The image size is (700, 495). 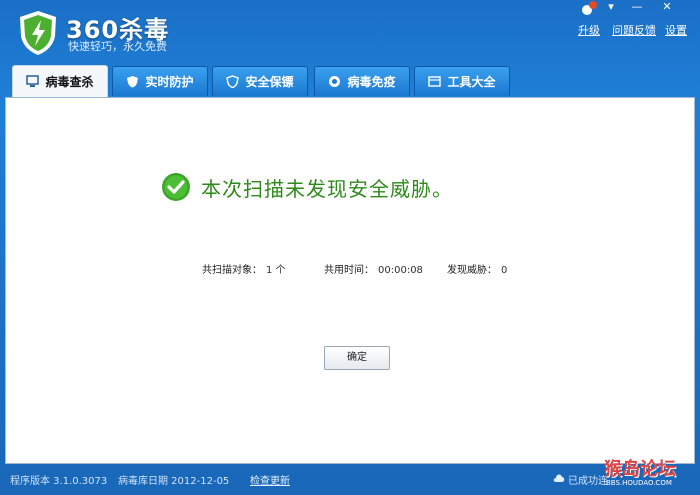 What do you see at coordinates (589, 30) in the screenshot?
I see `upgrade-link: 升级` at bounding box center [589, 30].